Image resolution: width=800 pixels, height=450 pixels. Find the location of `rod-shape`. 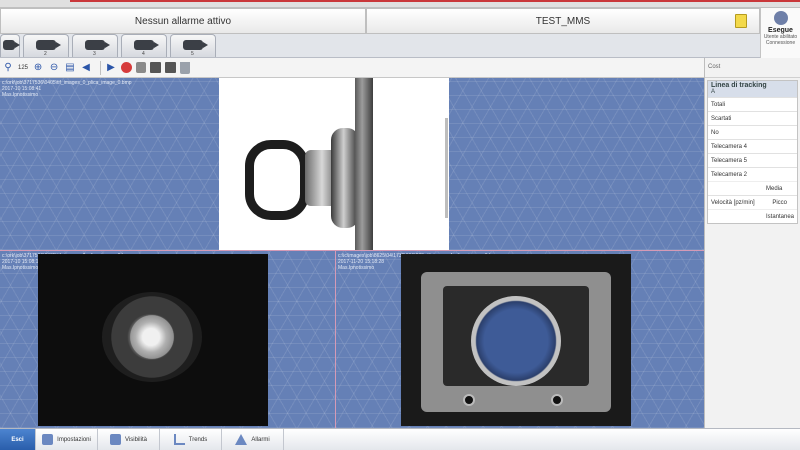

rod-shape is located at coordinates (364, 164).